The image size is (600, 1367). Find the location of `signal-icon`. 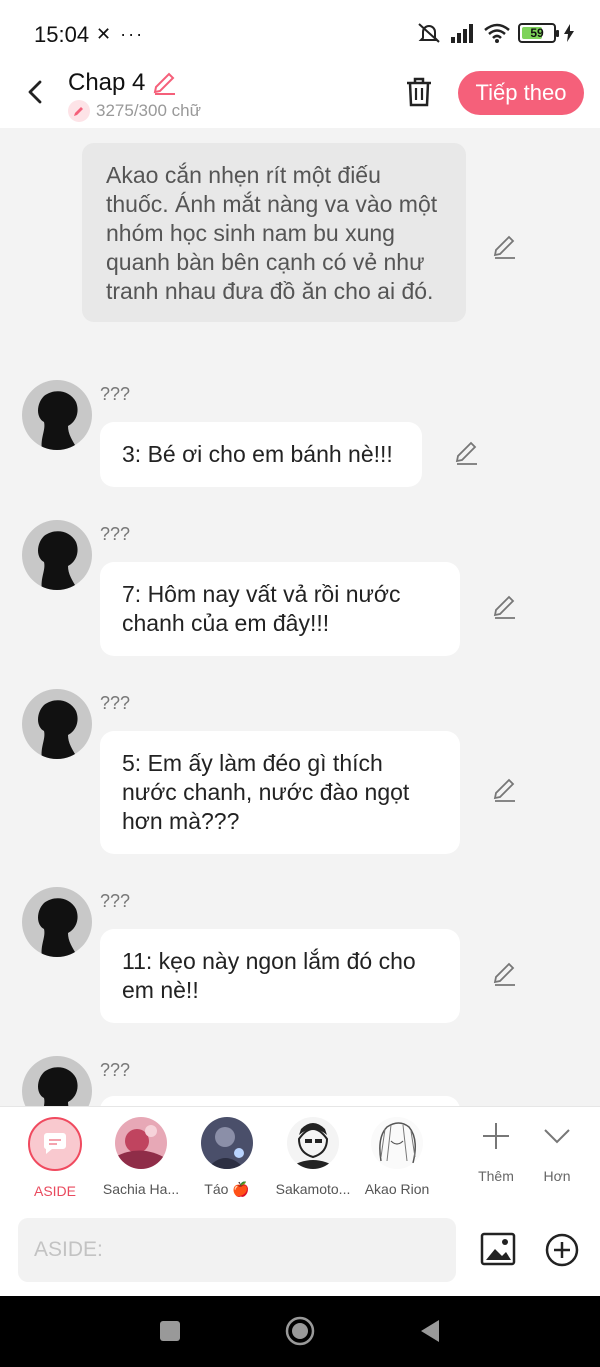

signal-icon is located at coordinates (462, 33).